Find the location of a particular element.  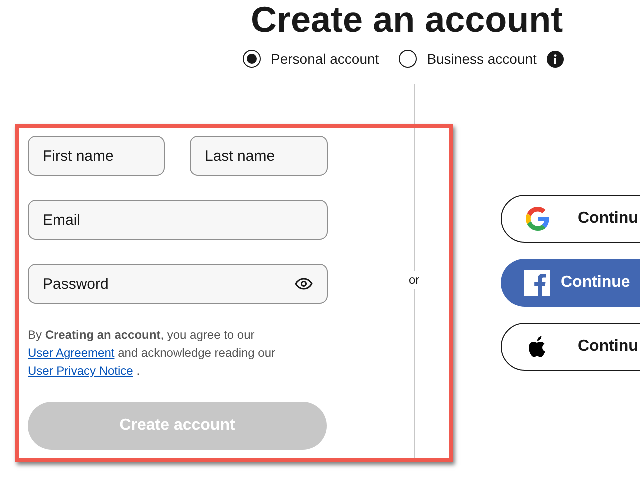

page-title: Create an account is located at coordinates (407, 21).